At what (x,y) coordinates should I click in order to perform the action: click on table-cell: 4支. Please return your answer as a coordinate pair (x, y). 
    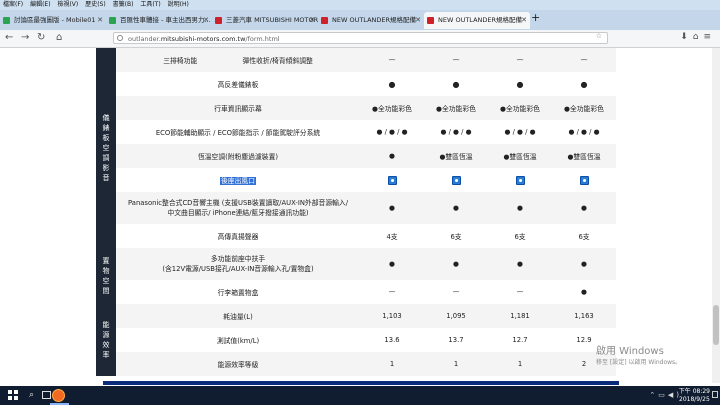
    Looking at the image, I should click on (392, 236).